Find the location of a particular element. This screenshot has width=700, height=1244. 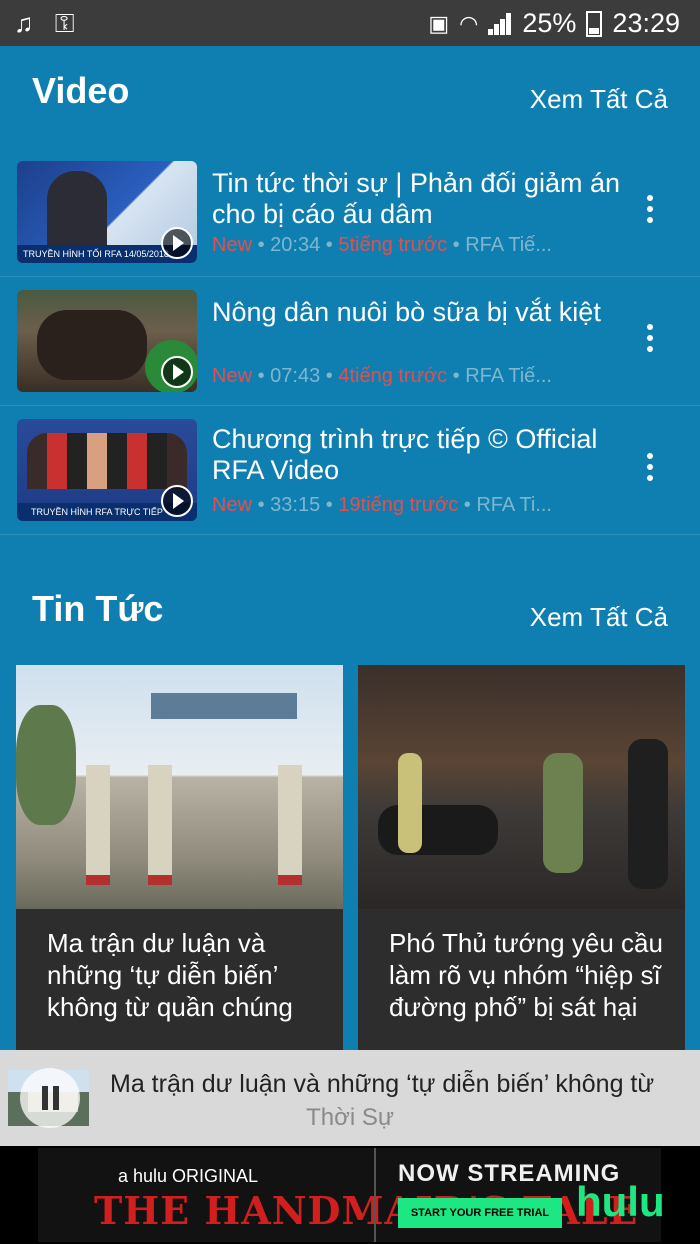

person-figure is located at coordinates (648, 814).